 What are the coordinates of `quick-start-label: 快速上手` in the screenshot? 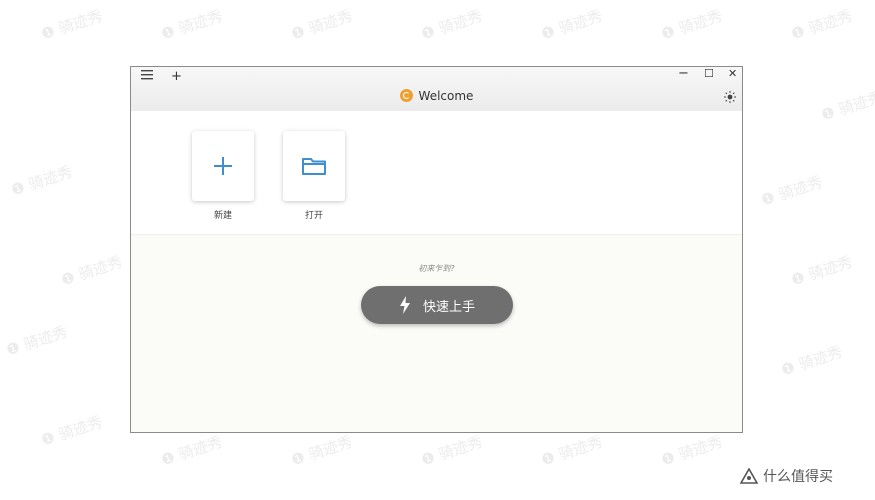 It's located at (448, 307).